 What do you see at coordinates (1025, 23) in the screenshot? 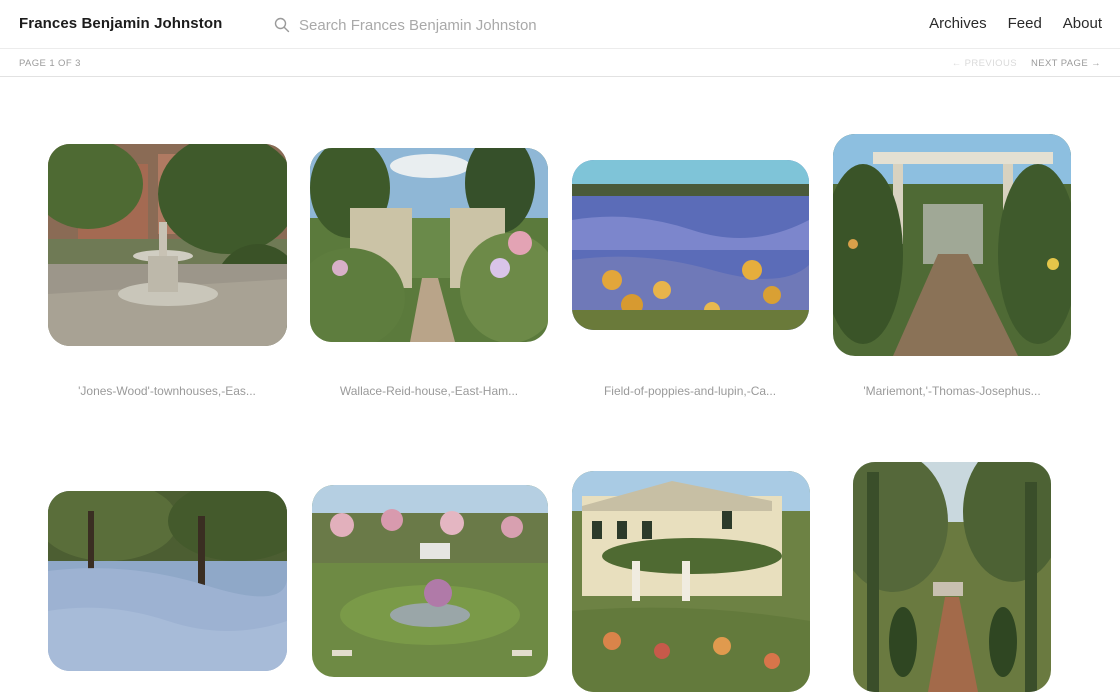
I see `nav-feed-link: Feed` at bounding box center [1025, 23].